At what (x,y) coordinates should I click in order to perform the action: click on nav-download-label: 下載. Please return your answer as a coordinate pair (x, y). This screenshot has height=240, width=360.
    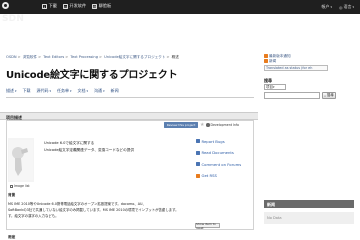
    Looking at the image, I should click on (52, 5).